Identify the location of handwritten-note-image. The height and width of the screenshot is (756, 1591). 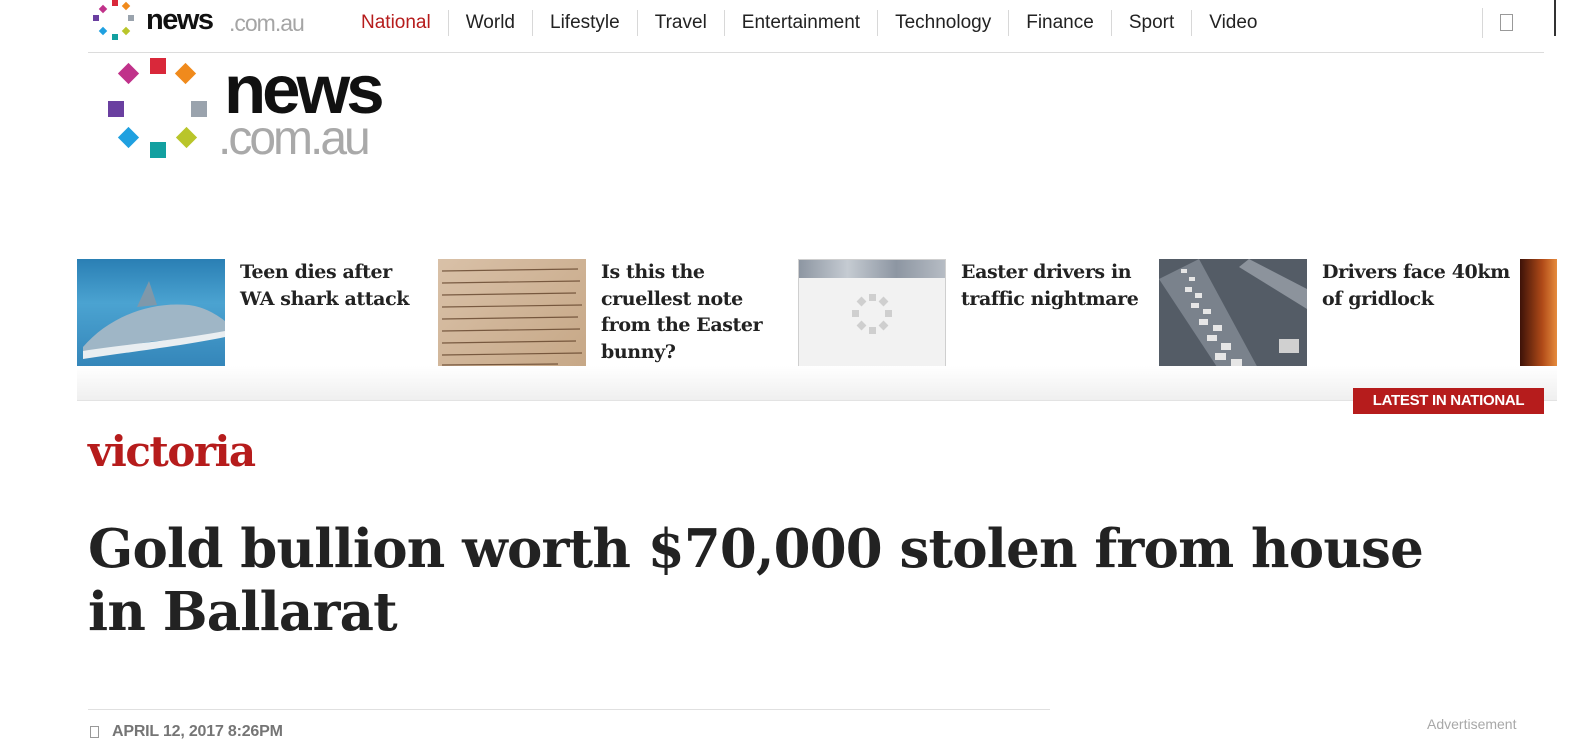
(512, 317).